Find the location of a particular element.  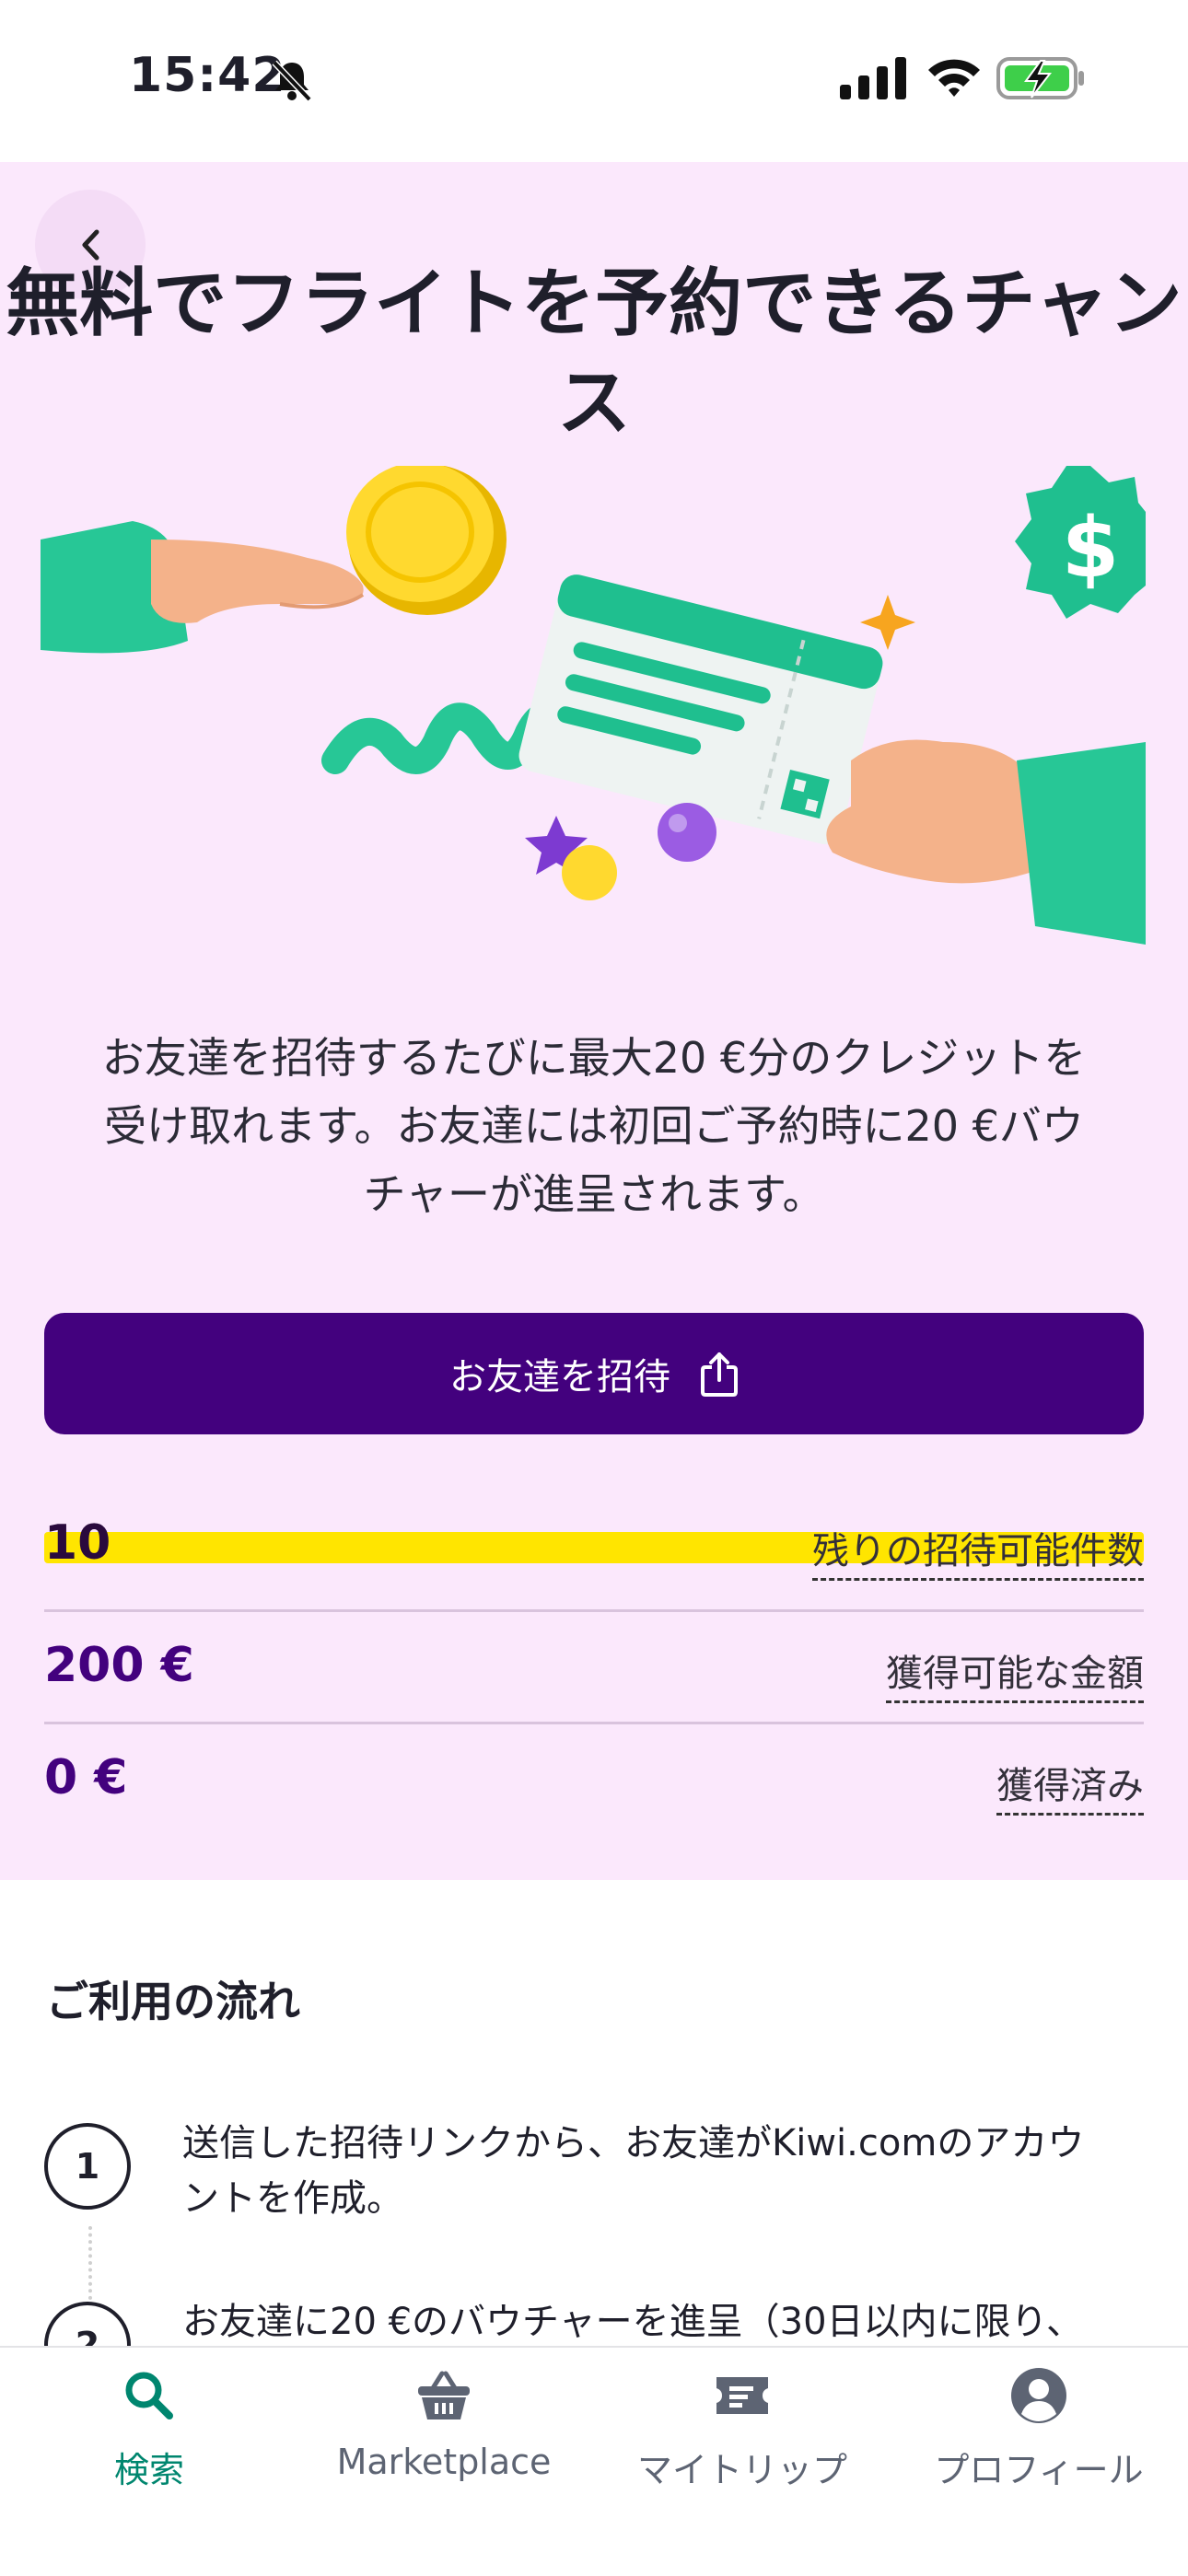

step-text: 送信した招待リンクから、お友達がKiwi.comのアカウ ントを作成。 is located at coordinates (663, 2171).